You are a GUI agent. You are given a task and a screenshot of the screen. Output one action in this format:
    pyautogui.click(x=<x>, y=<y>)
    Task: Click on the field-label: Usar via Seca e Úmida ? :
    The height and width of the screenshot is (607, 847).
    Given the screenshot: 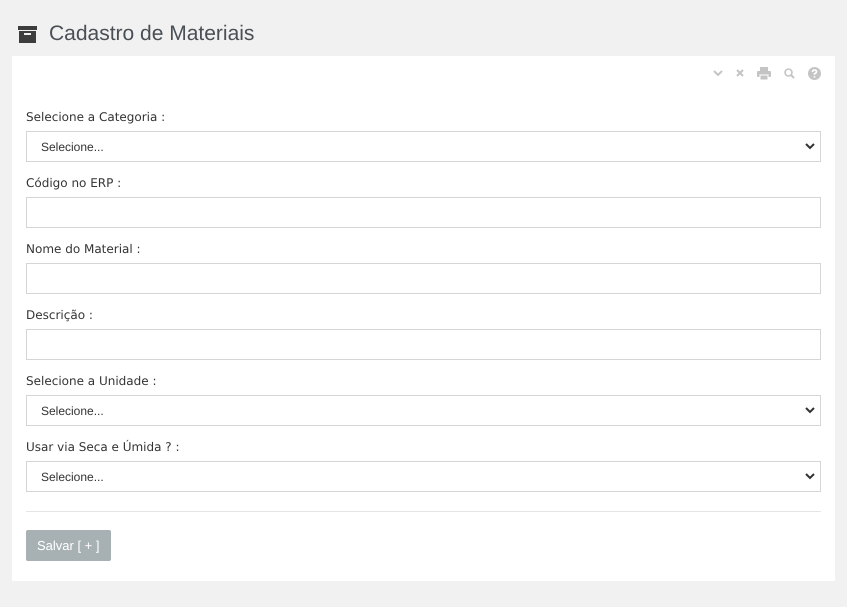 What is the action you would take?
    pyautogui.click(x=103, y=447)
    